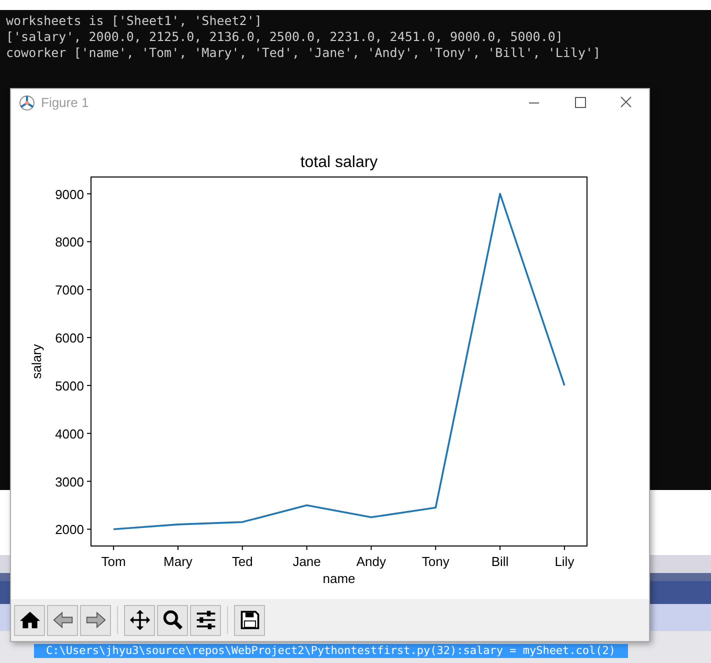 This screenshot has width=711, height=663. I want to click on y-tick-label: 3000, so click(69, 482).